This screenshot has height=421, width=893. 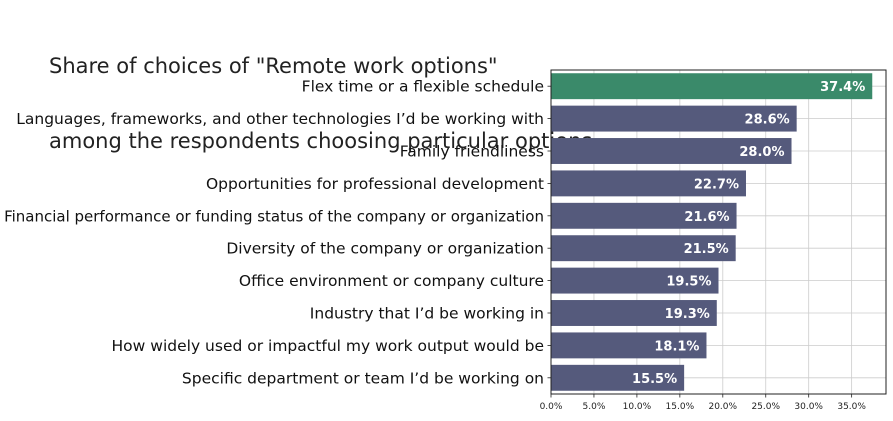 What do you see at coordinates (842, 87) in the screenshot?
I see `bar-value-label: 37.4%` at bounding box center [842, 87].